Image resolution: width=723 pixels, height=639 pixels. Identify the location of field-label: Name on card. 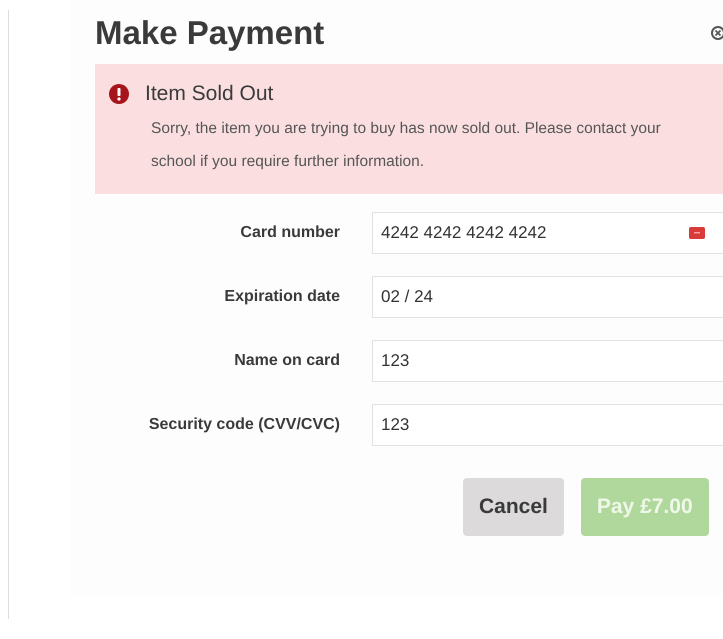
(286, 361).